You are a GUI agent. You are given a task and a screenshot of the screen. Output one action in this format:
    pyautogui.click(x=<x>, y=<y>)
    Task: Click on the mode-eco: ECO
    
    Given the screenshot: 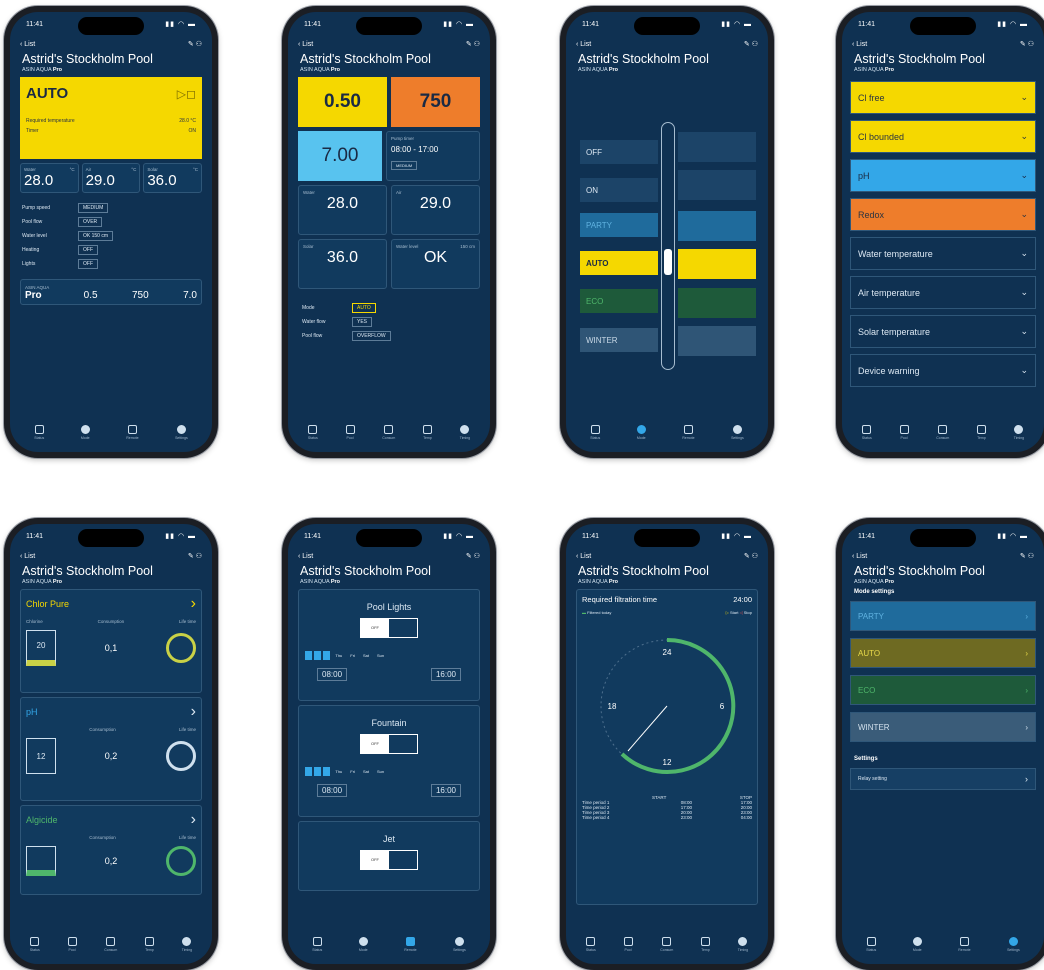 What is the action you would take?
    pyautogui.click(x=619, y=301)
    